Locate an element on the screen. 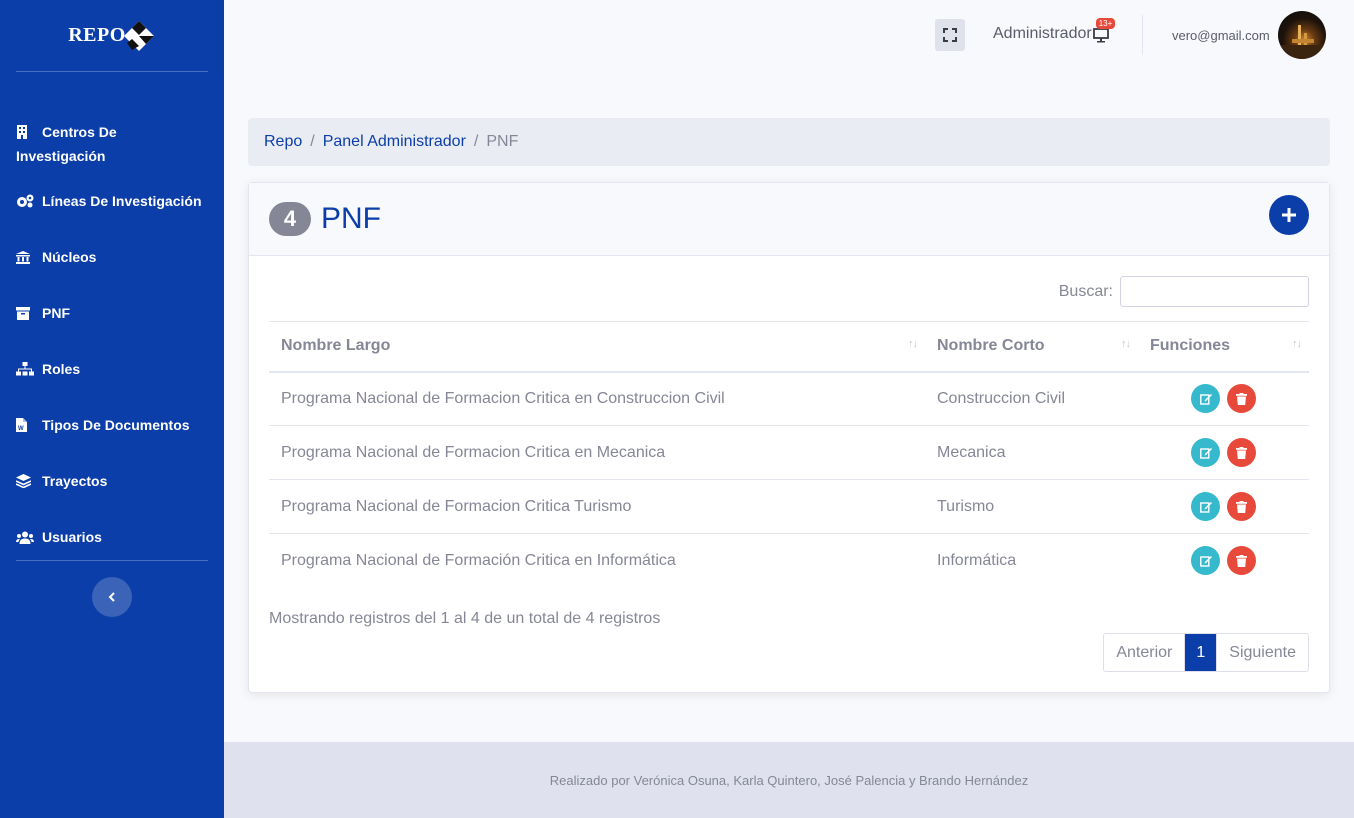 The width and height of the screenshot is (1354, 818). count-badge: 4 is located at coordinates (290, 219).